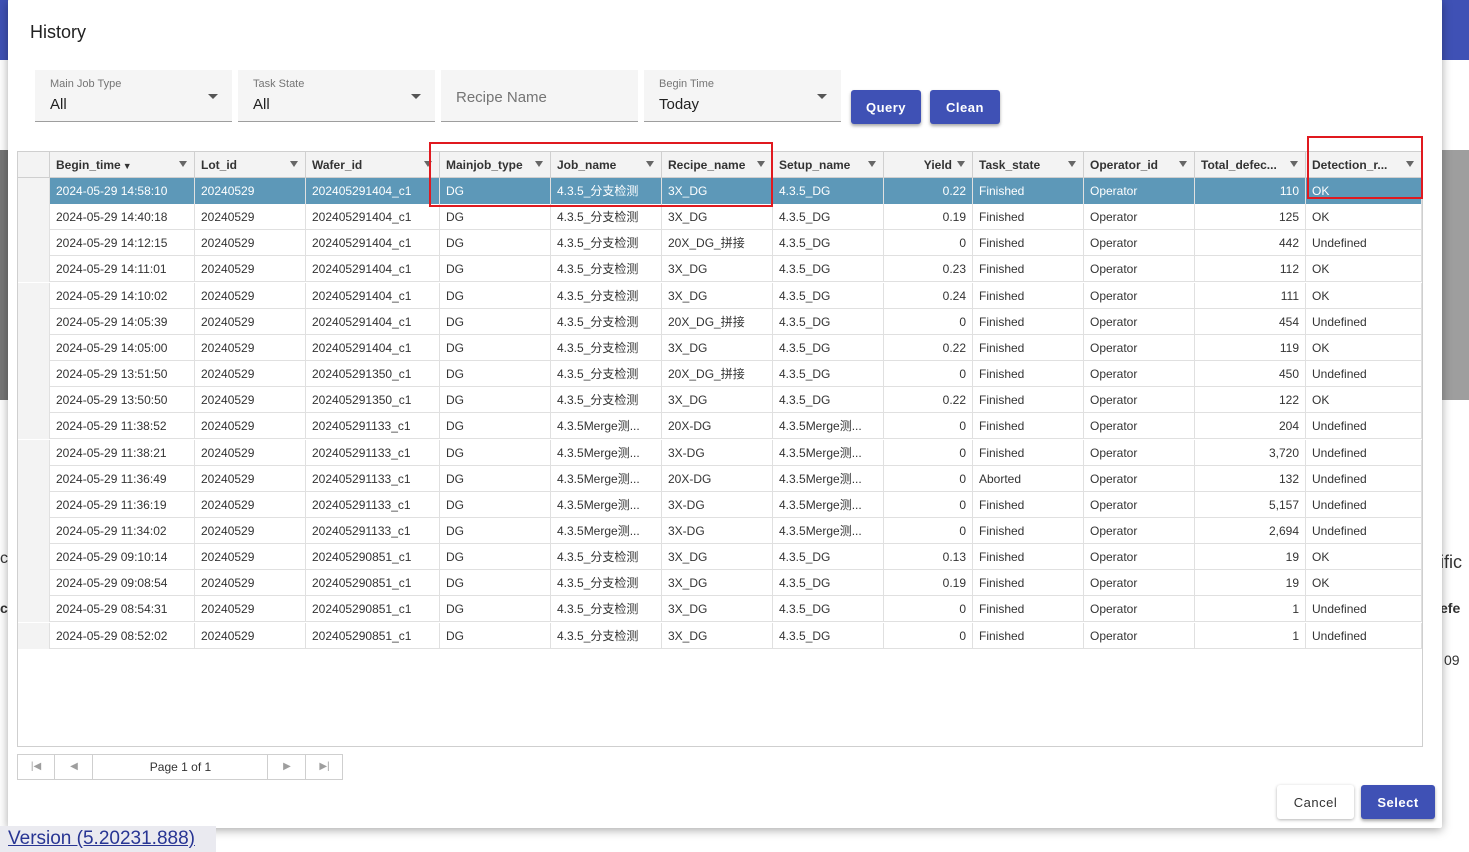 This screenshot has height=852, width=1469. Describe the element at coordinates (133, 96) in the screenshot. I see `main-job-type-select: Main Job Type All` at that location.